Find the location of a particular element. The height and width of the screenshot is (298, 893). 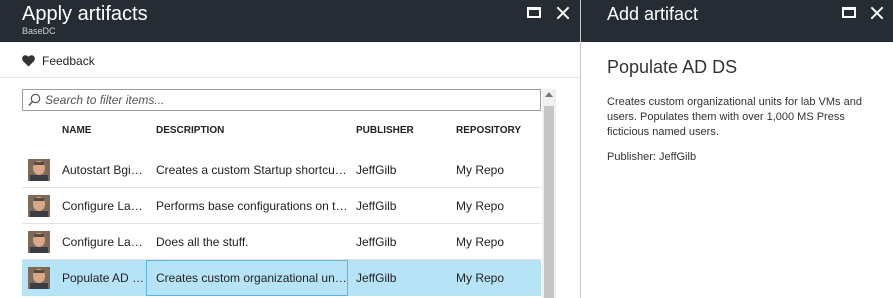

column-header-publisher: PUBLISHER is located at coordinates (385, 130).